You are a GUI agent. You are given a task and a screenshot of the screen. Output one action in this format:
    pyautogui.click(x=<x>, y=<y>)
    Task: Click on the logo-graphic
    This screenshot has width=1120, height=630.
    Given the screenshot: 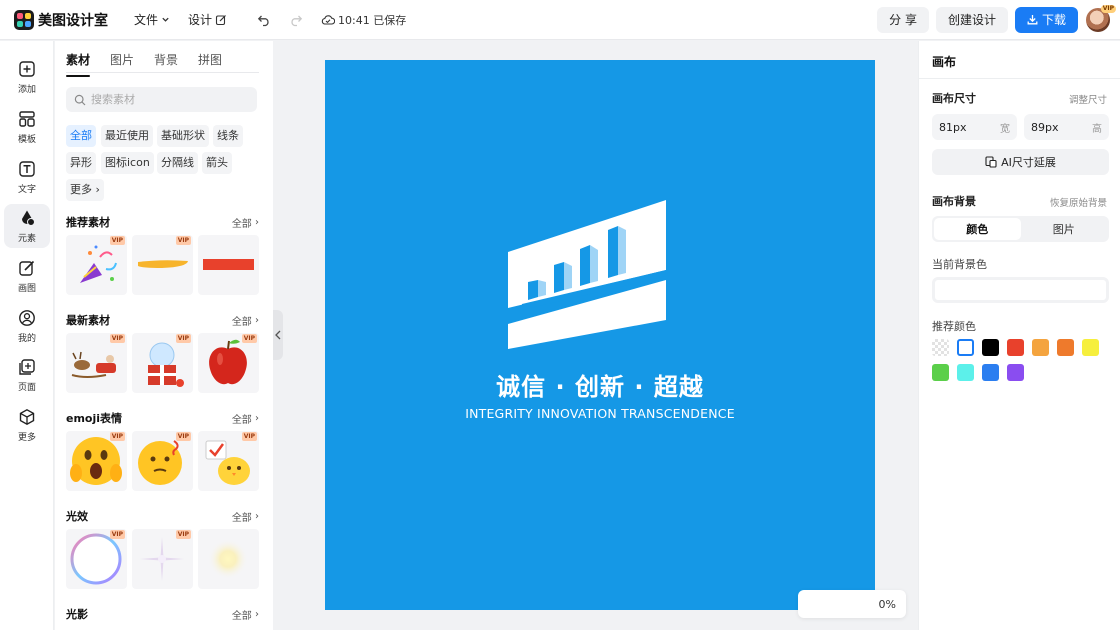 What is the action you would take?
    pyautogui.click(x=587, y=275)
    